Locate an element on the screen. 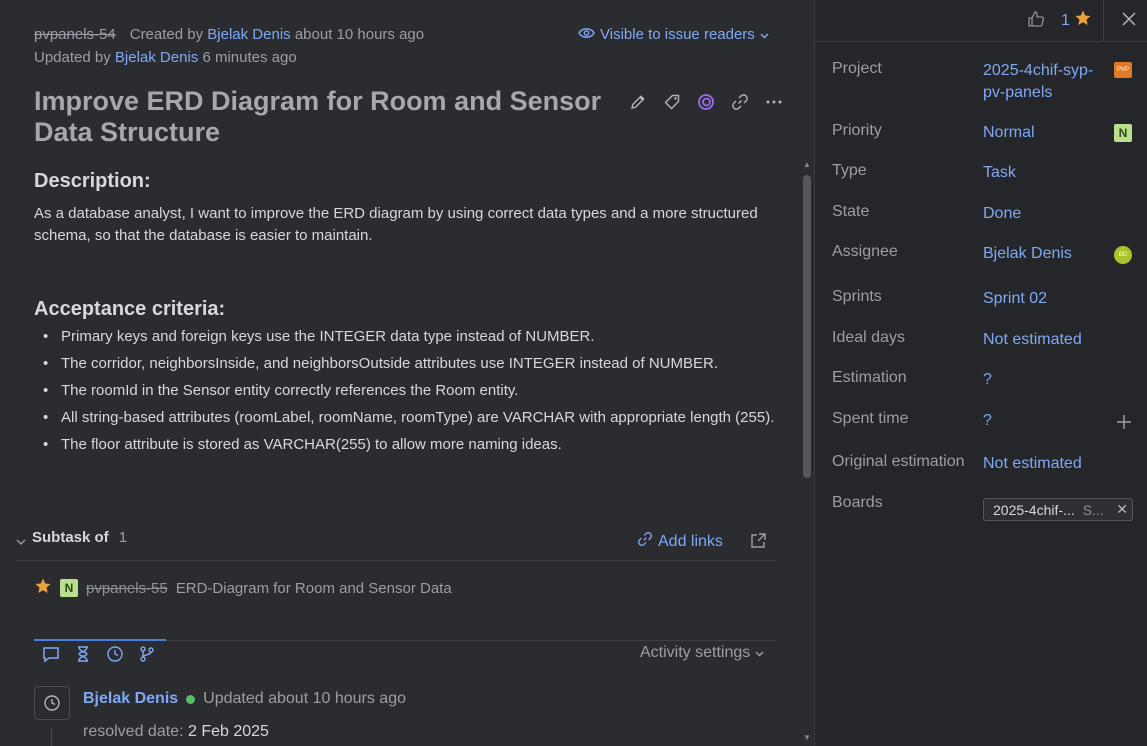 This screenshot has width=1147, height=746. thumbs-up-icon is located at coordinates (1036, 21).